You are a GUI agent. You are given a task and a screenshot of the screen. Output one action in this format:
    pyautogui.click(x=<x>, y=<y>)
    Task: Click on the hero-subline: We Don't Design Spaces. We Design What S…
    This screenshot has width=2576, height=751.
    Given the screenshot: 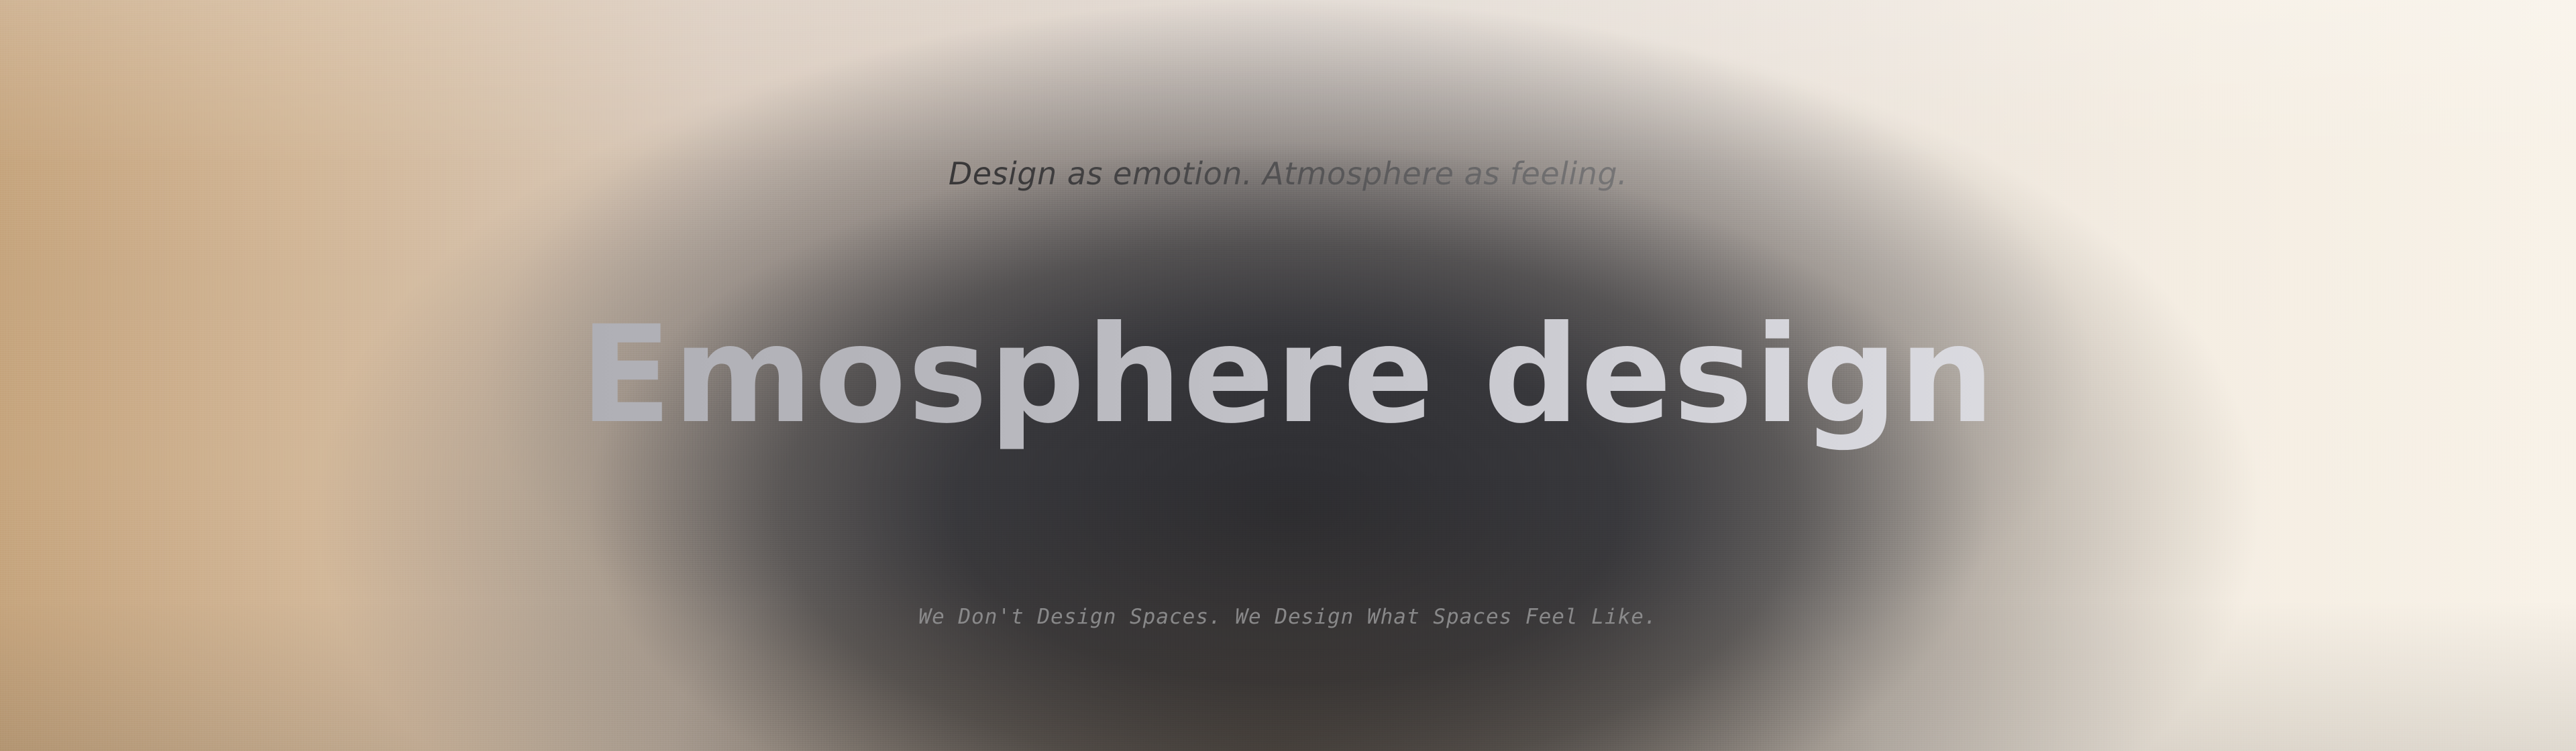 What is the action you would take?
    pyautogui.click(x=1288, y=617)
    